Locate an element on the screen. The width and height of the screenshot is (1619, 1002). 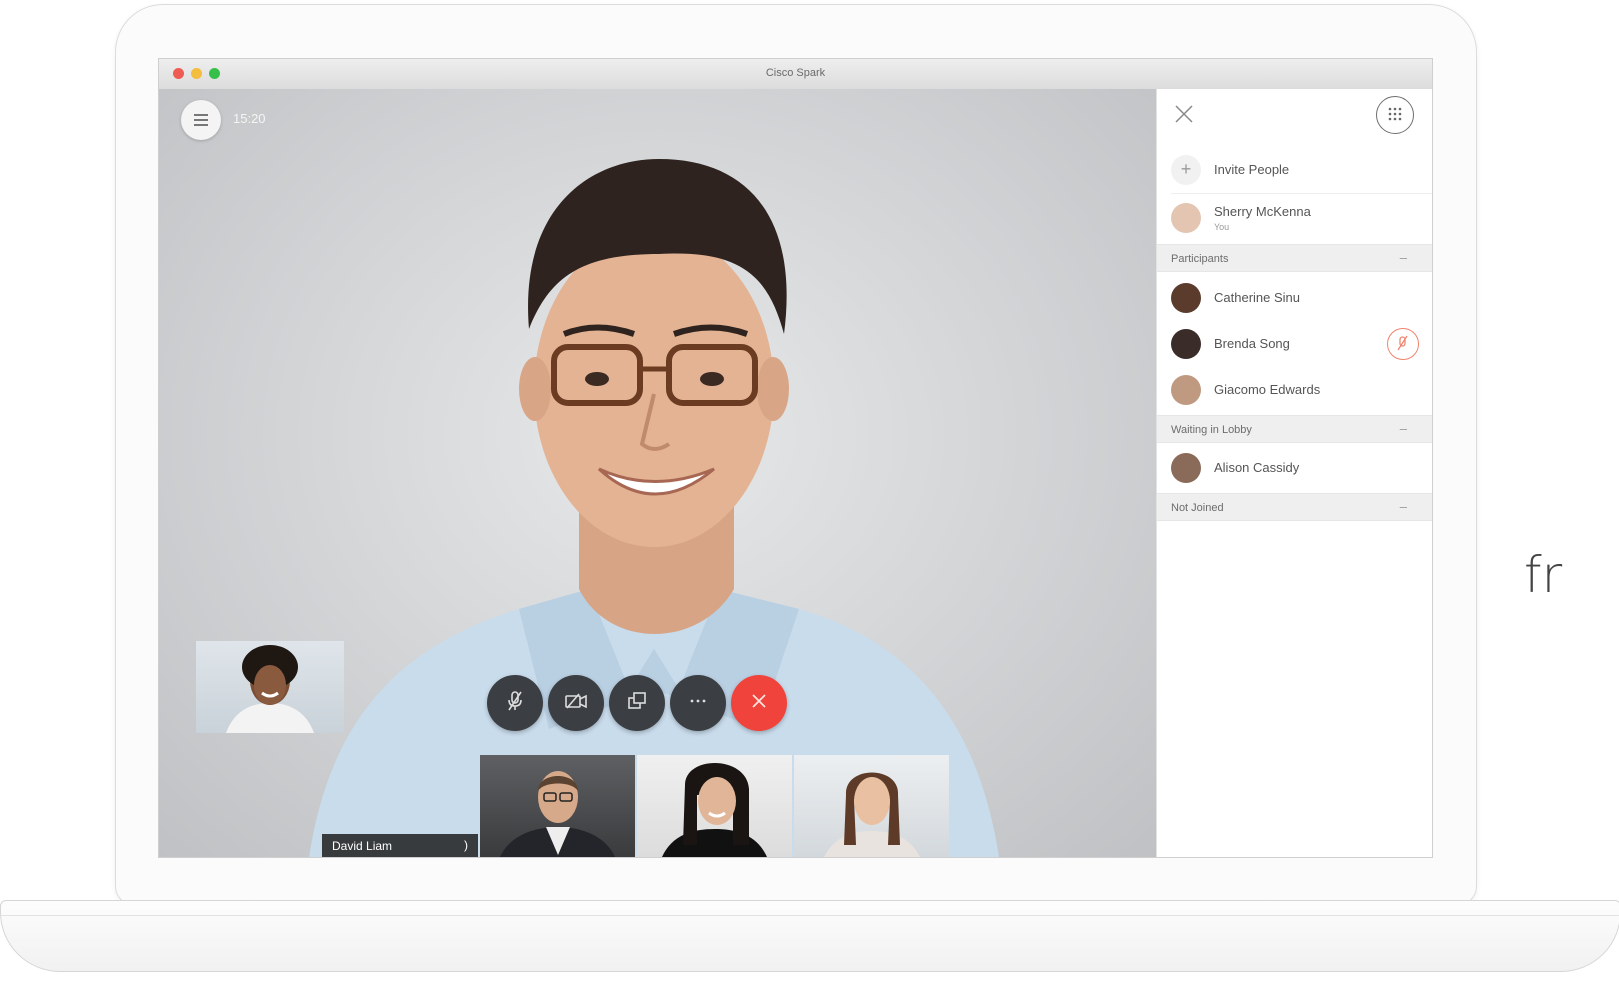
participant-name: Brenda Song is located at coordinates (1252, 343).